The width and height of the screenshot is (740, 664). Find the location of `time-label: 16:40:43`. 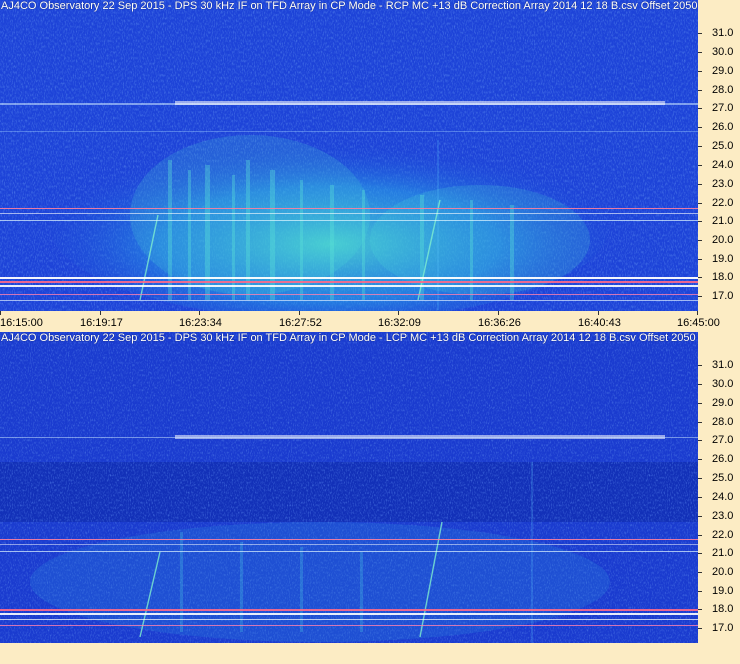

time-label: 16:40:43 is located at coordinates (599, 323).